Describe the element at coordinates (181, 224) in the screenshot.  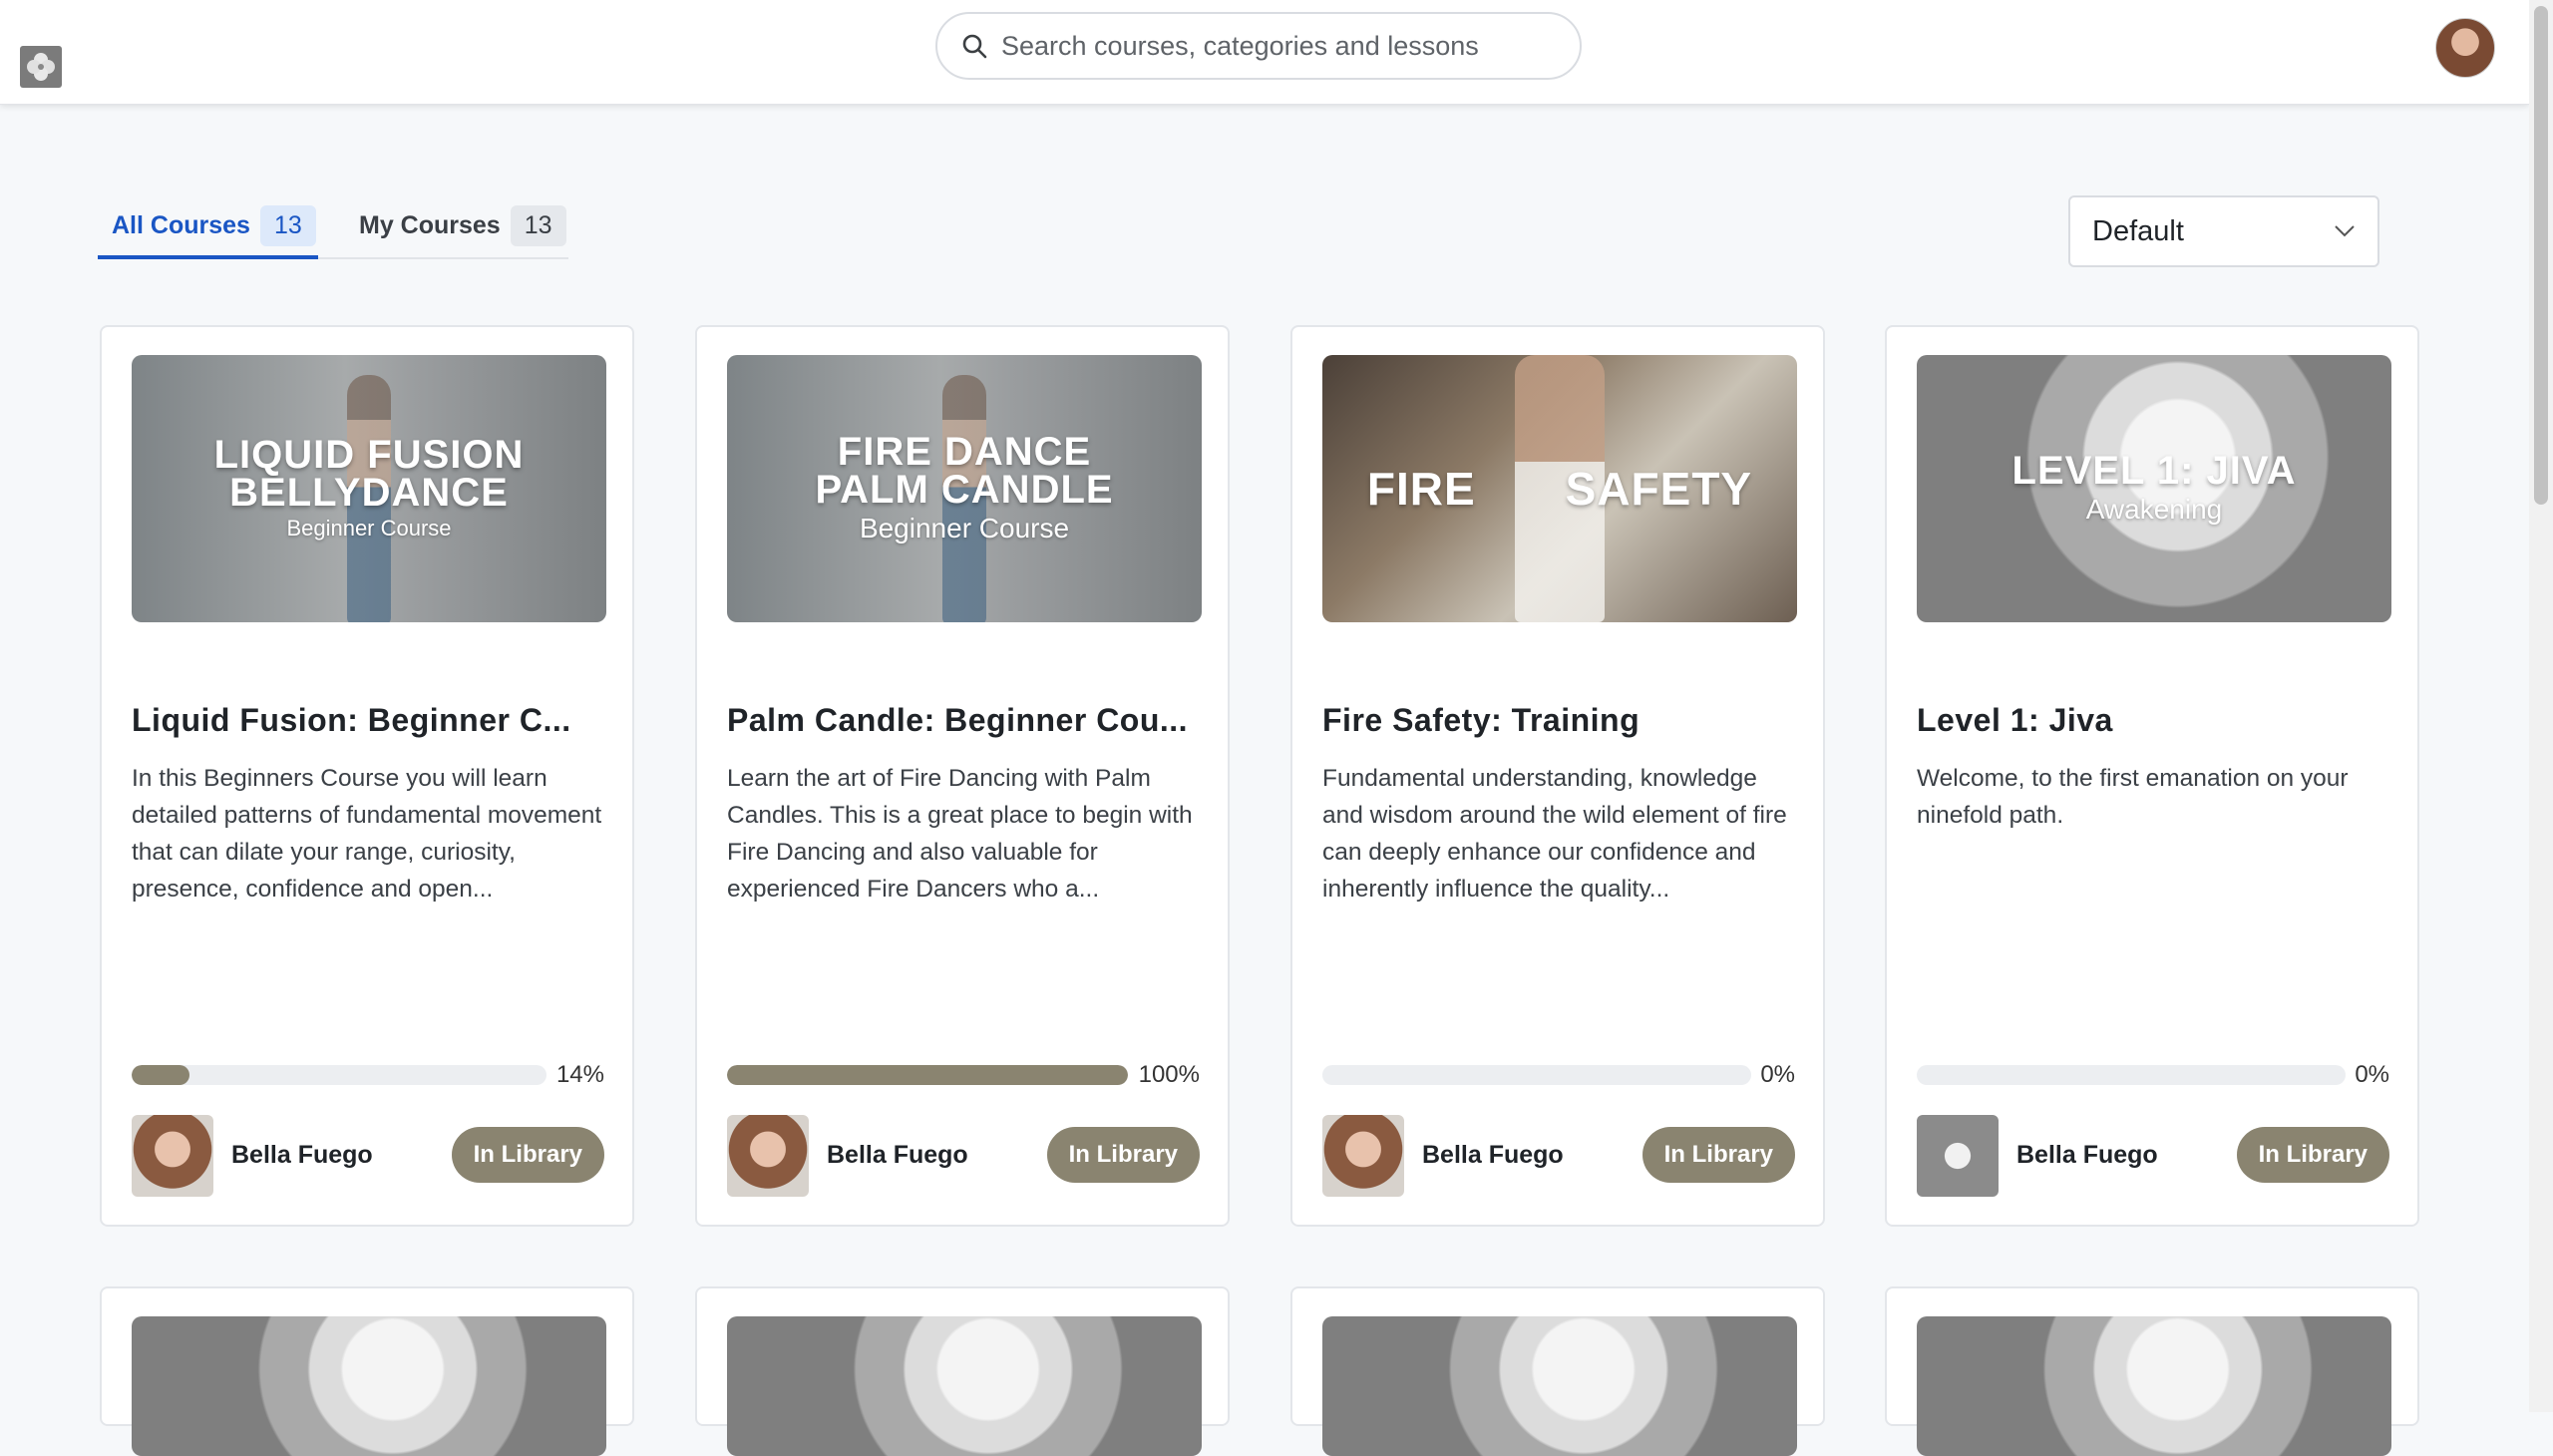
I see `tab-label: All Courses` at that location.